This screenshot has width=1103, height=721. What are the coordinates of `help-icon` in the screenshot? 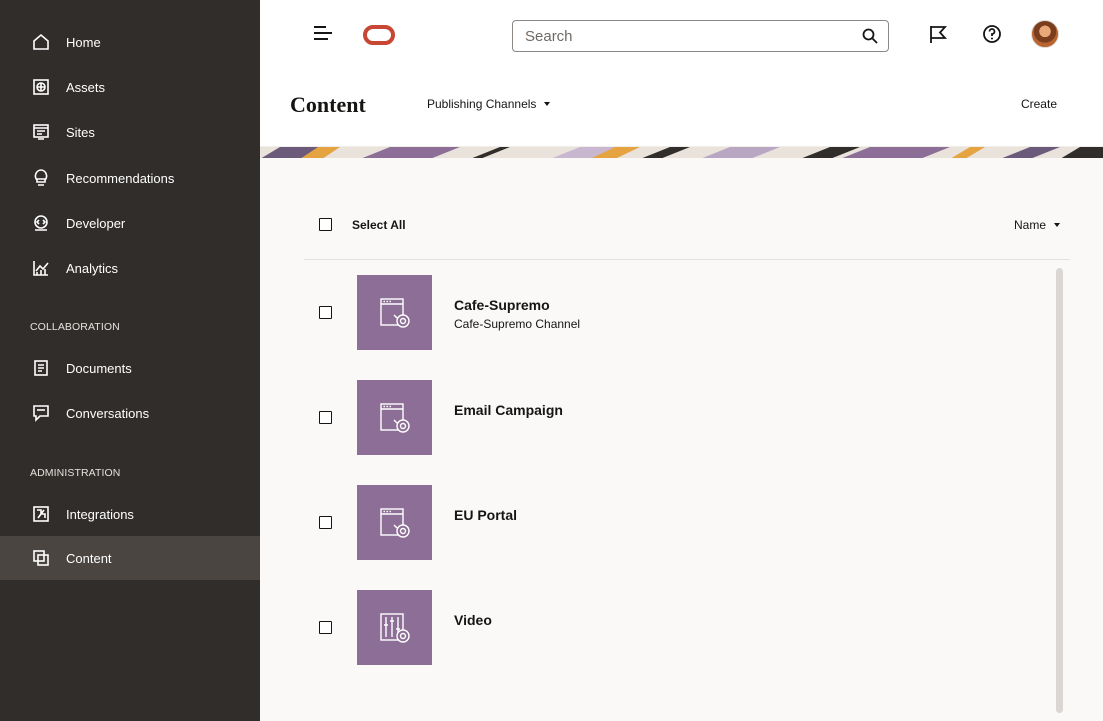 It's located at (992, 34).